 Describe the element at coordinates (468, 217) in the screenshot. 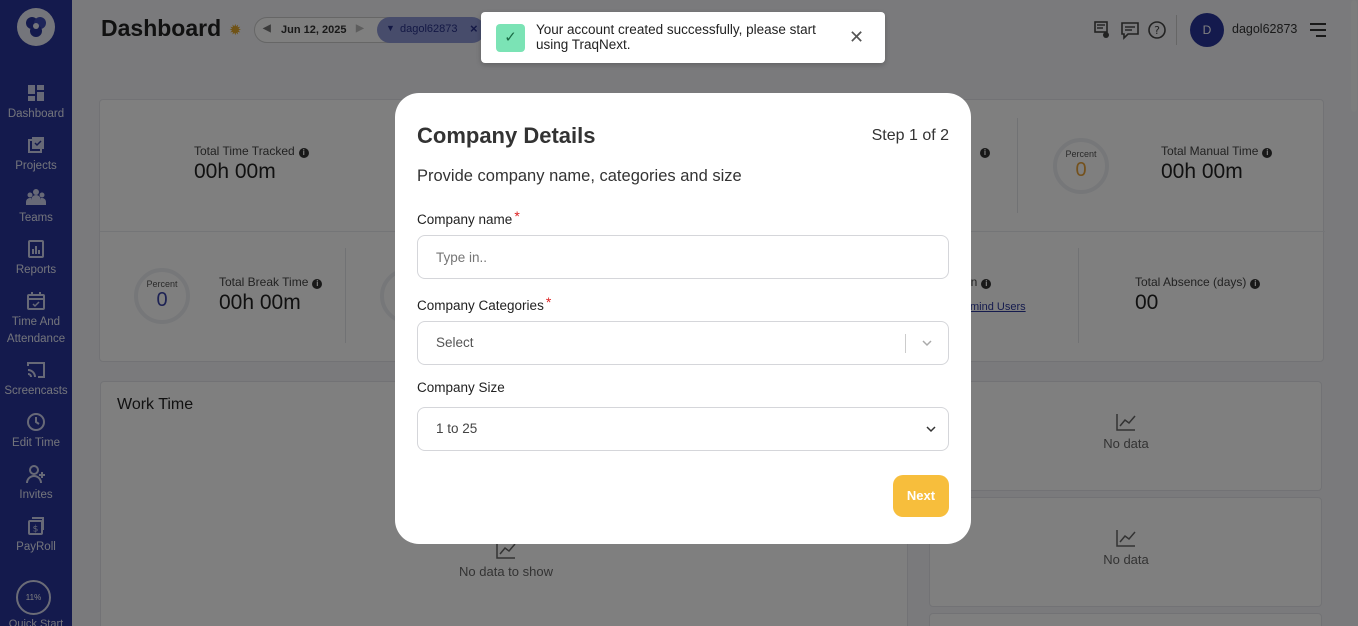

I see `company-name-label: Company name *` at that location.